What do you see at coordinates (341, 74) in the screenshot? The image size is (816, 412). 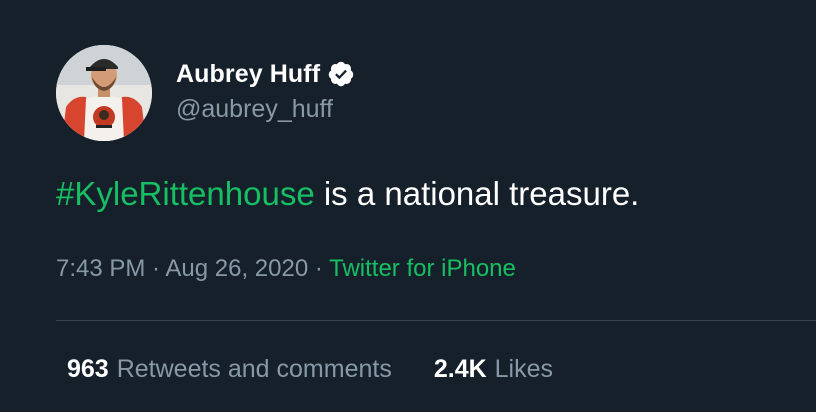 I see `verified-badge-icon` at bounding box center [341, 74].